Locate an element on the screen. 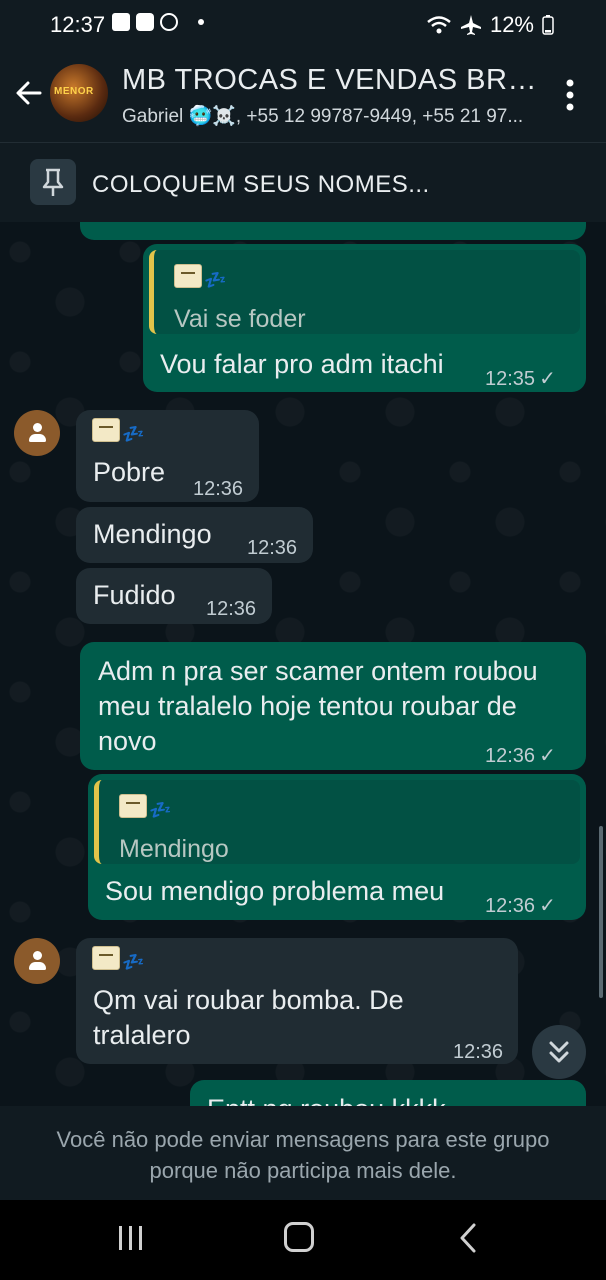 Image resolution: width=606 pixels, height=1280 pixels. message-text: Mendingo is located at coordinates (152, 534).